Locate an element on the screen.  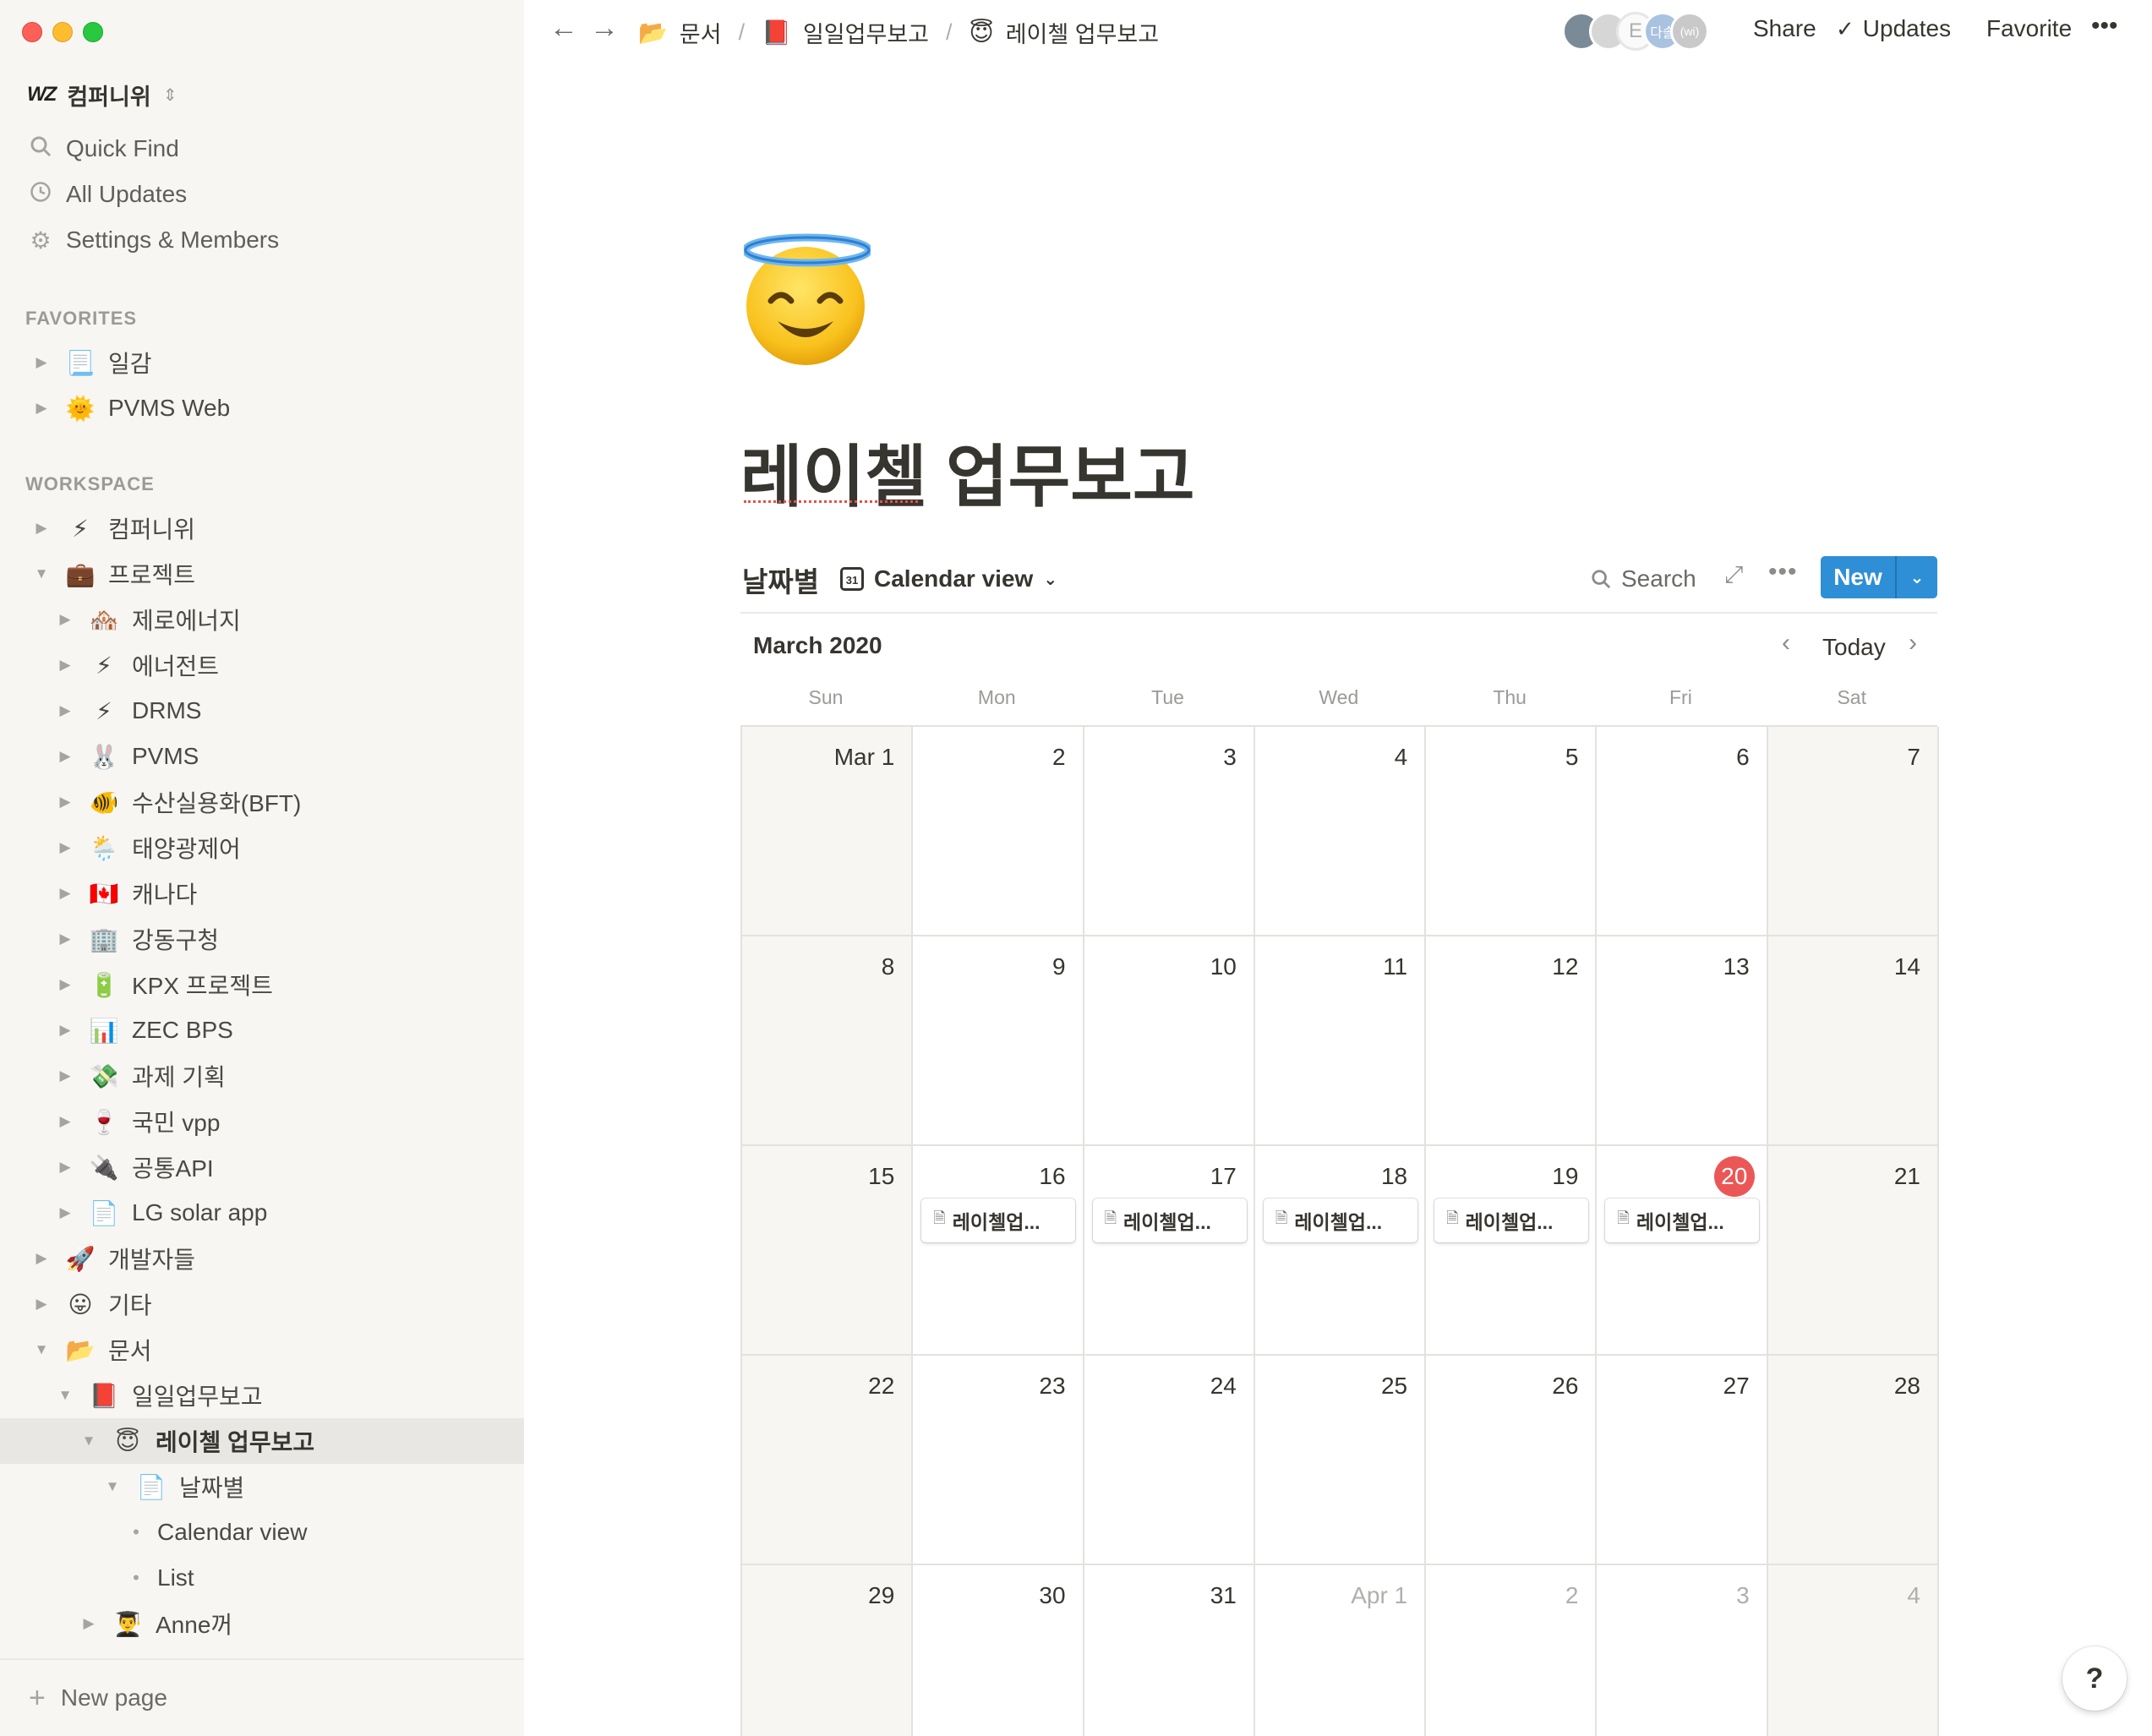
sidebar-item-energent: ▶ ⚡ 에너전트 is located at coordinates (262, 665).